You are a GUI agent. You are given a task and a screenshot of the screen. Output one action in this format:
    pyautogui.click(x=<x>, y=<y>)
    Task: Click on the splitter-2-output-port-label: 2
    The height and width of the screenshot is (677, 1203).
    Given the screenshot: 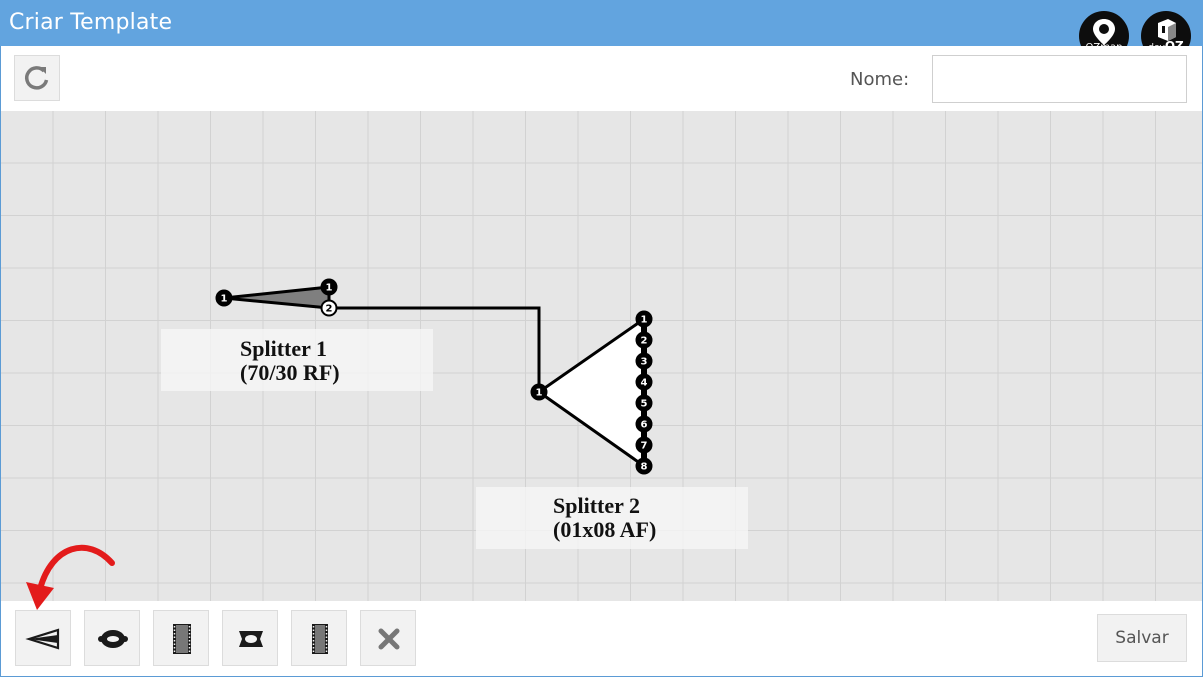 What is the action you would take?
    pyautogui.click(x=644, y=341)
    